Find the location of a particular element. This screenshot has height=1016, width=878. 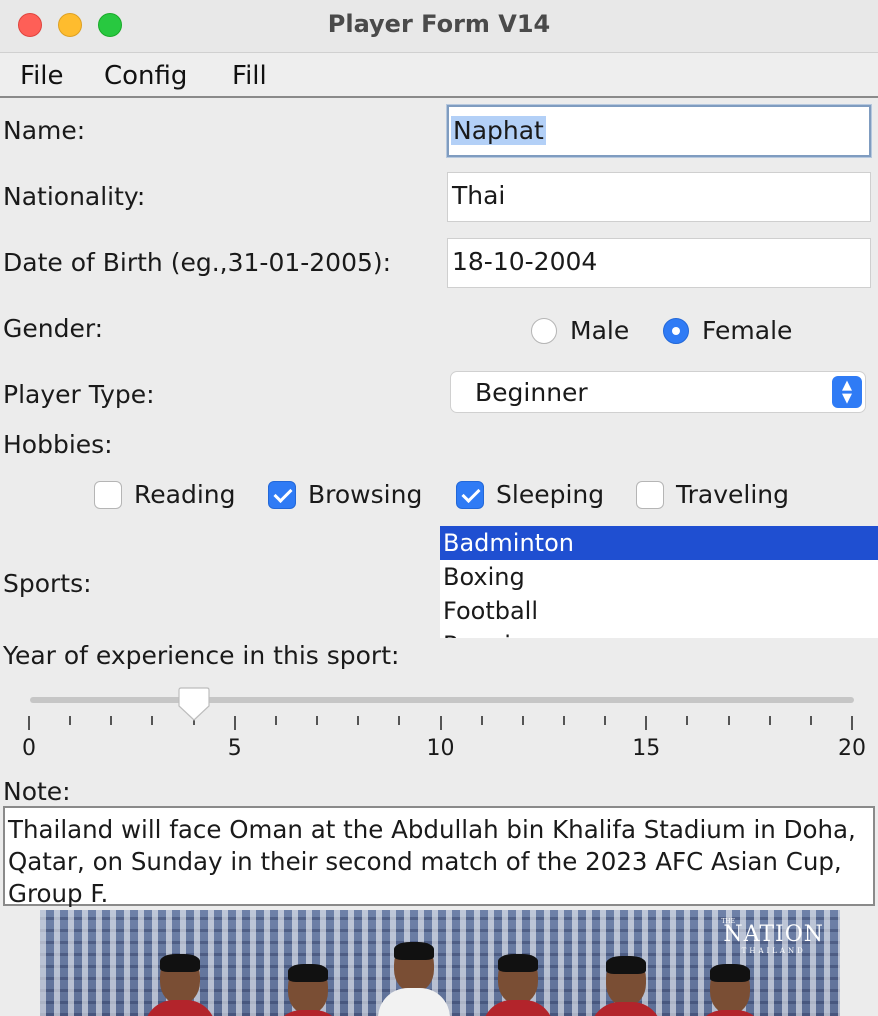

hobby-sleeping-label: Sleeping is located at coordinates (550, 494).